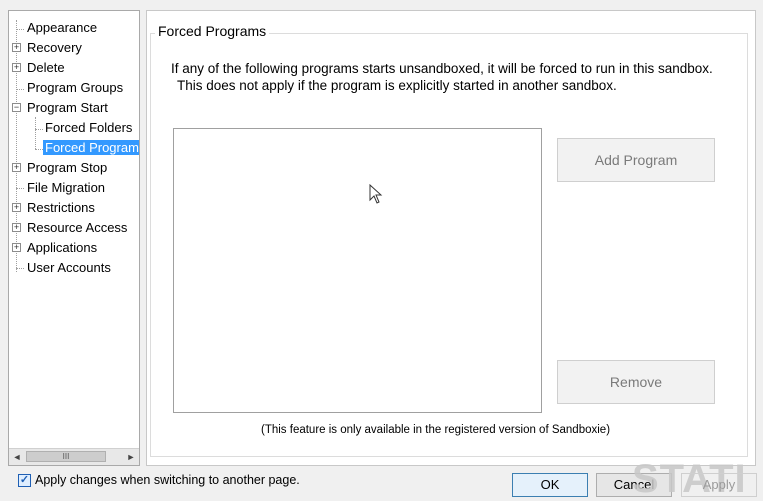  I want to click on add-program-button: Add Program, so click(636, 160).